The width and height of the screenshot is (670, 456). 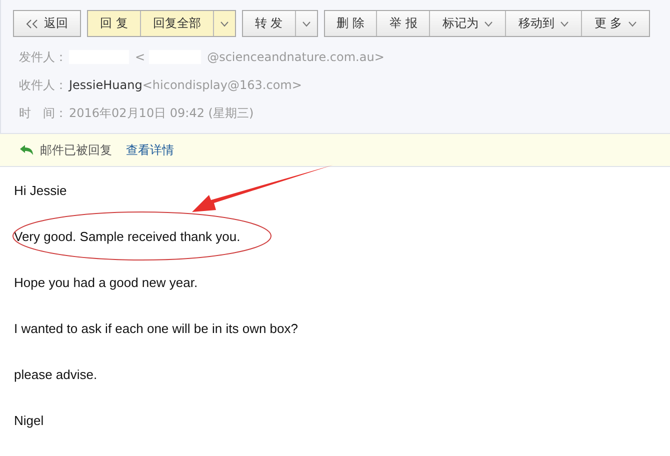 I want to click on toolbar-button: 回 复, so click(x=114, y=23).